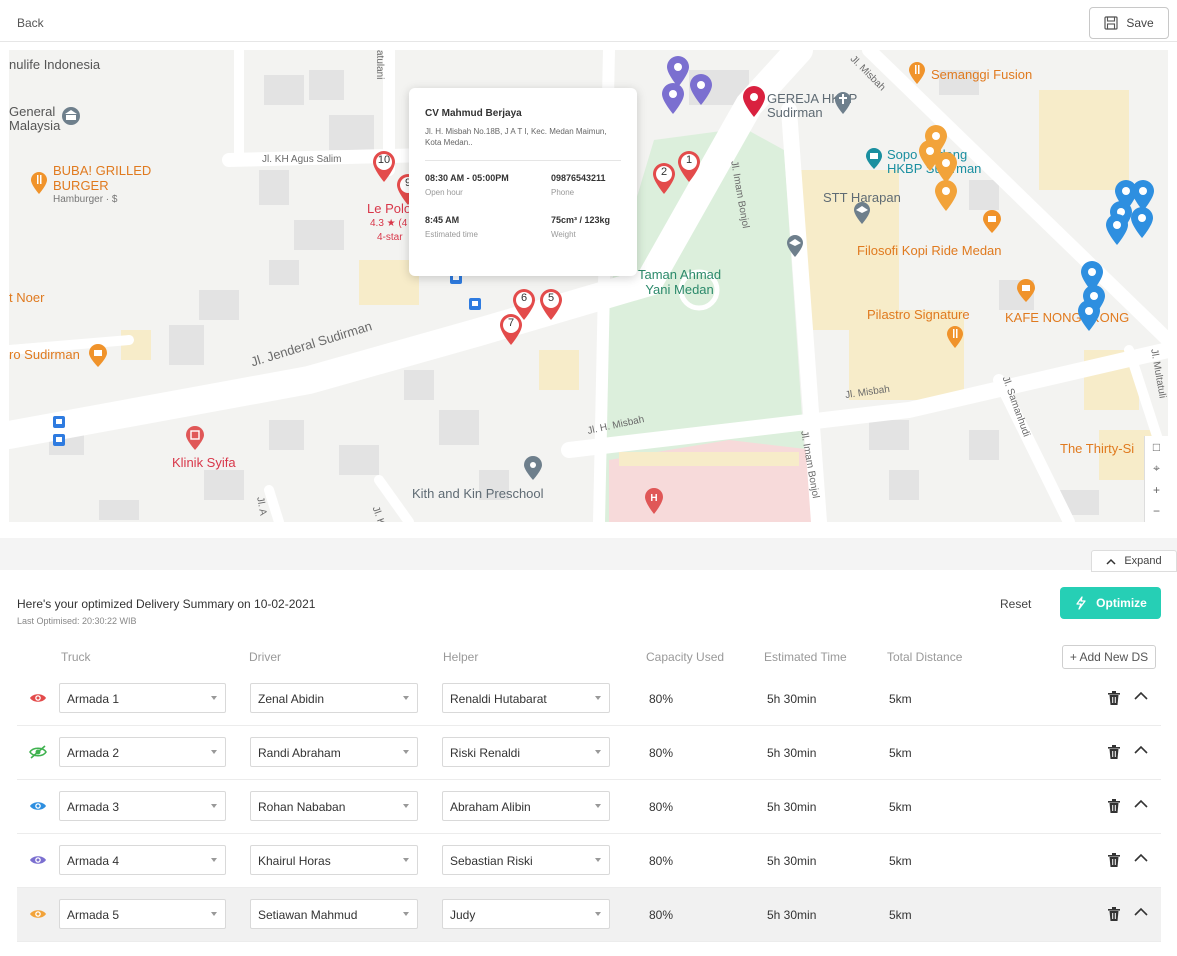 This screenshot has width=1177, height=956. I want to click on place-label: Klinik Syifa, so click(204, 462).